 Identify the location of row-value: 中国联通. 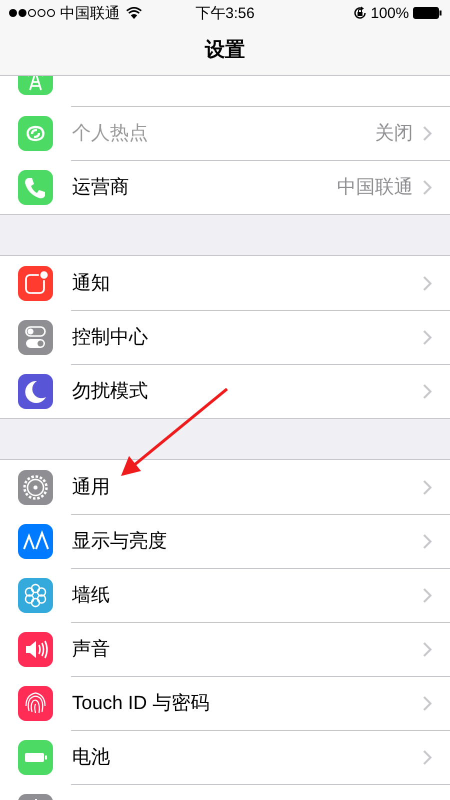
(375, 188).